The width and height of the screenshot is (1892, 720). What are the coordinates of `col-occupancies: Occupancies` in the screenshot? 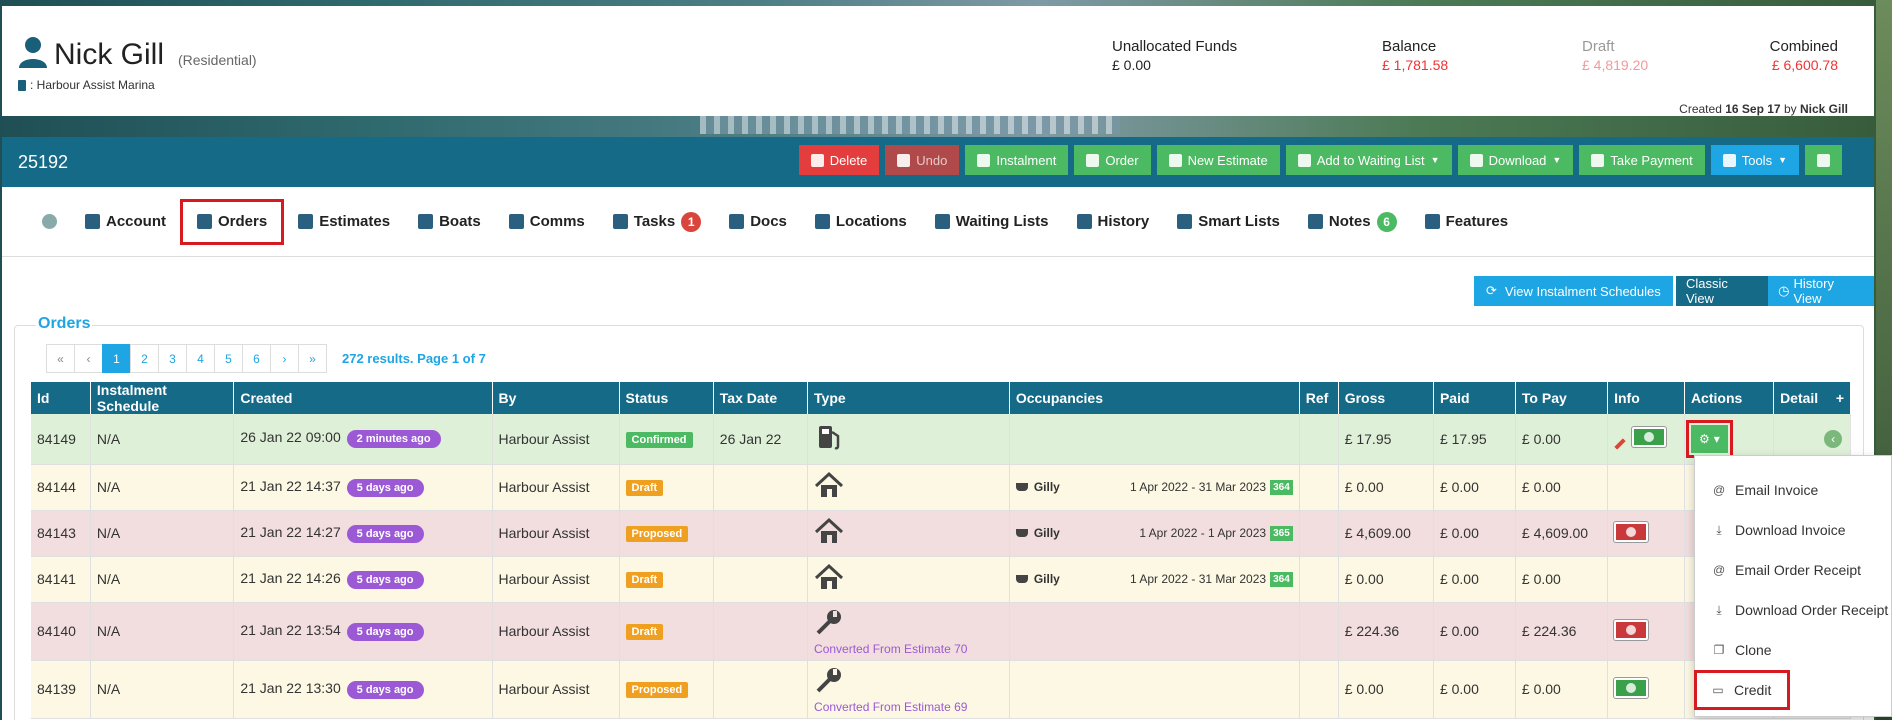 It's located at (1154, 398).